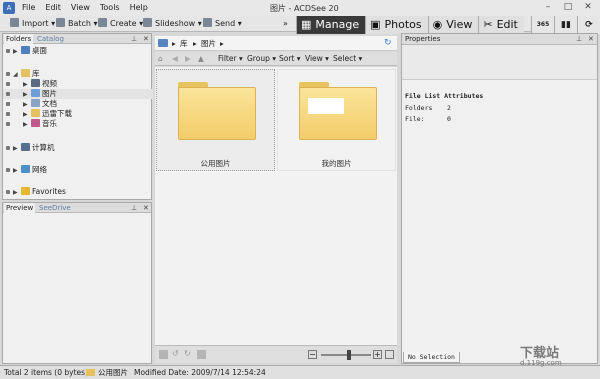 The width and height of the screenshot is (600, 379). I want to click on zoom-in-icon: +, so click(377, 354).